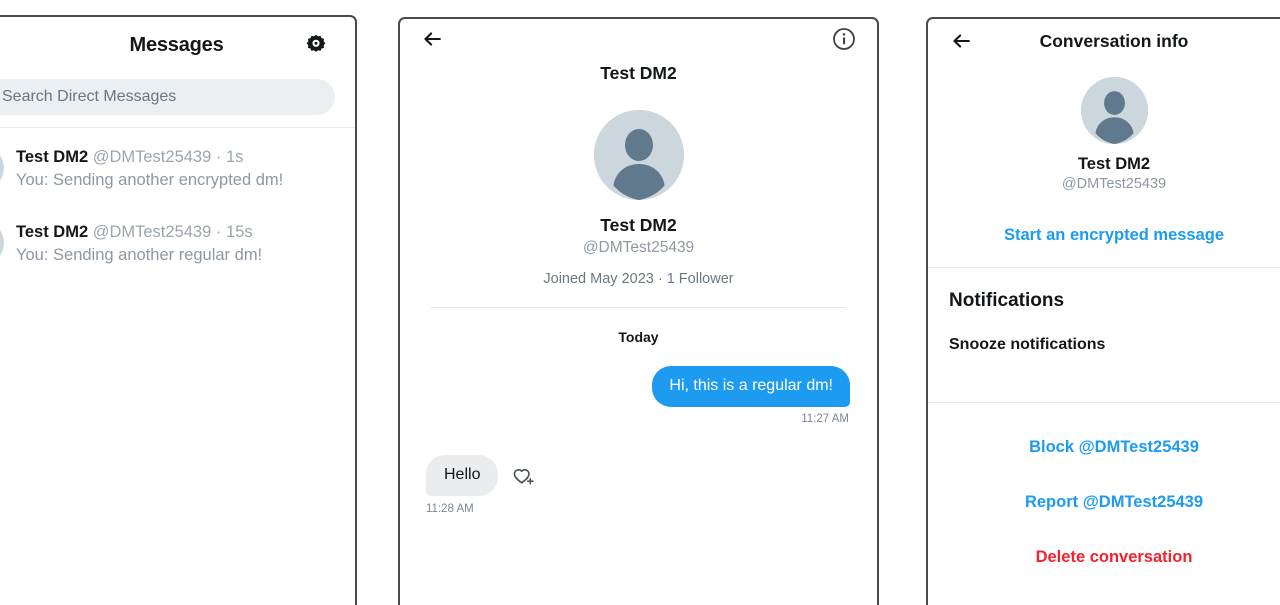  What do you see at coordinates (450, 509) in the screenshot?
I see `message-timestamp: 11:28 AM` at bounding box center [450, 509].